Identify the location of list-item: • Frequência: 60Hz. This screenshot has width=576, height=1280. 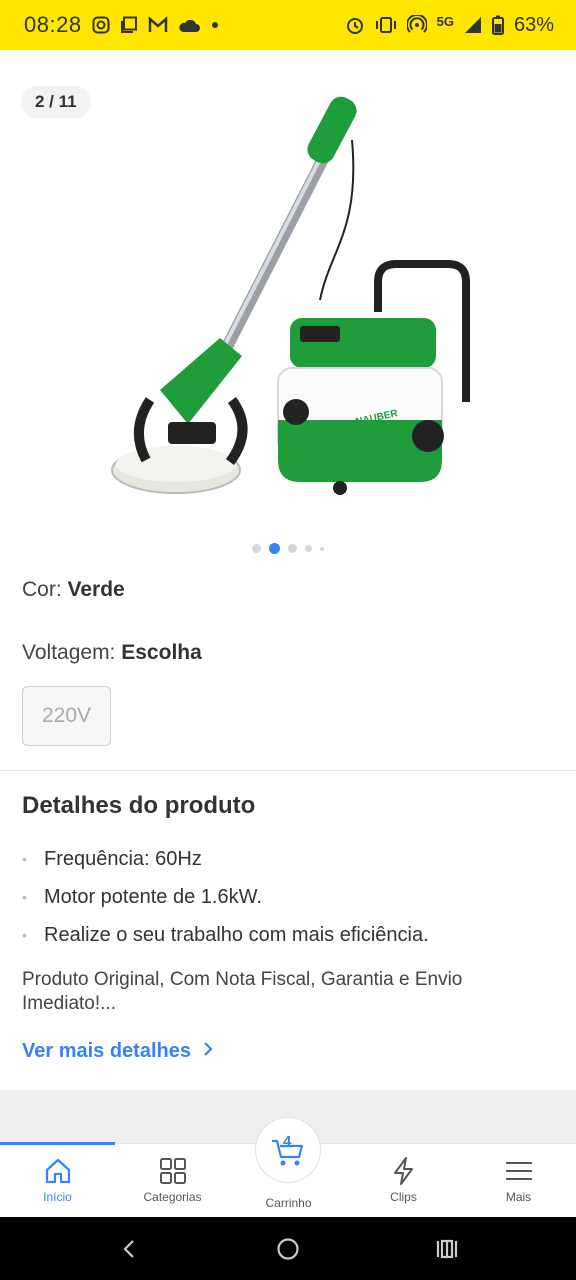
(225, 865).